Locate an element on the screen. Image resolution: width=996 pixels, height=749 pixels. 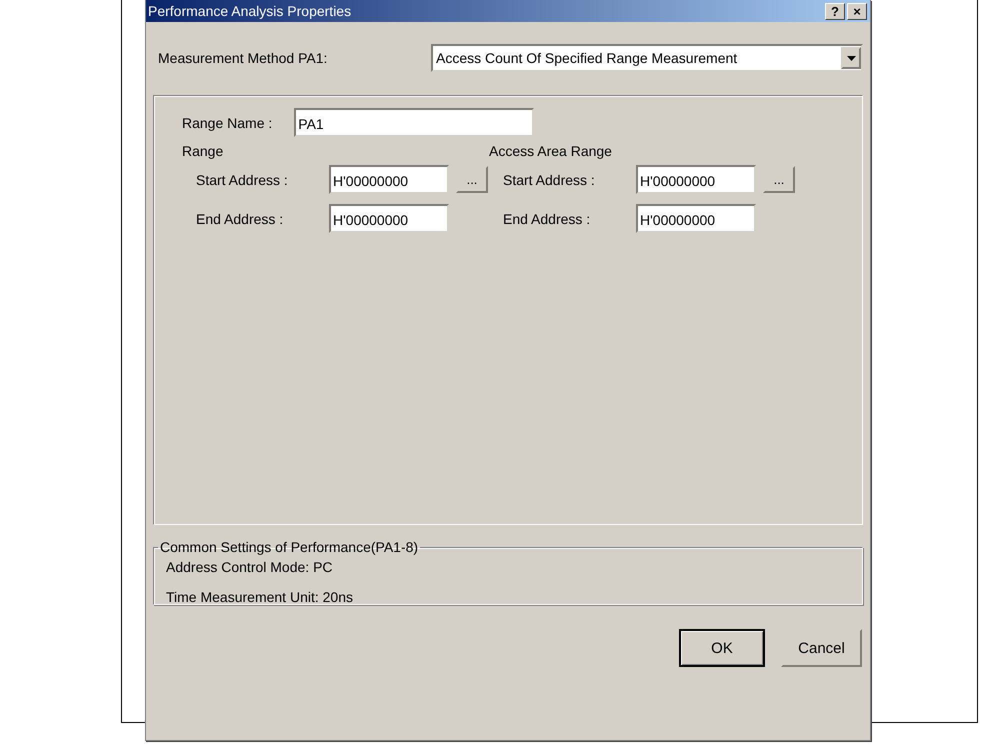
field-label: Range Name : is located at coordinates (227, 122).